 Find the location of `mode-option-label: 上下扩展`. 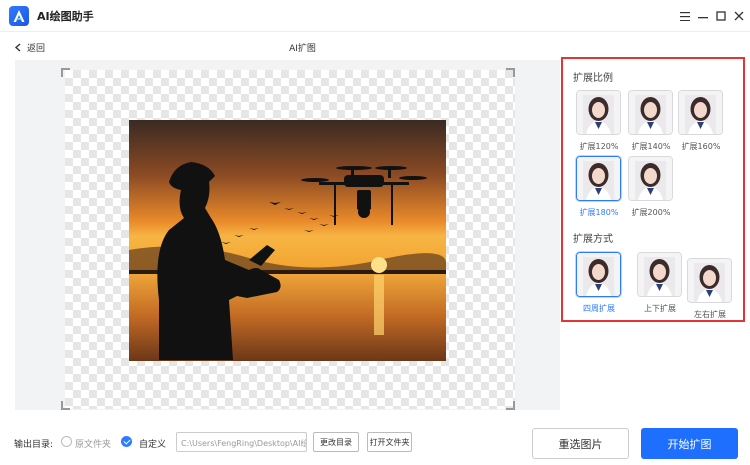

mode-option-label: 上下扩展 is located at coordinates (660, 308).